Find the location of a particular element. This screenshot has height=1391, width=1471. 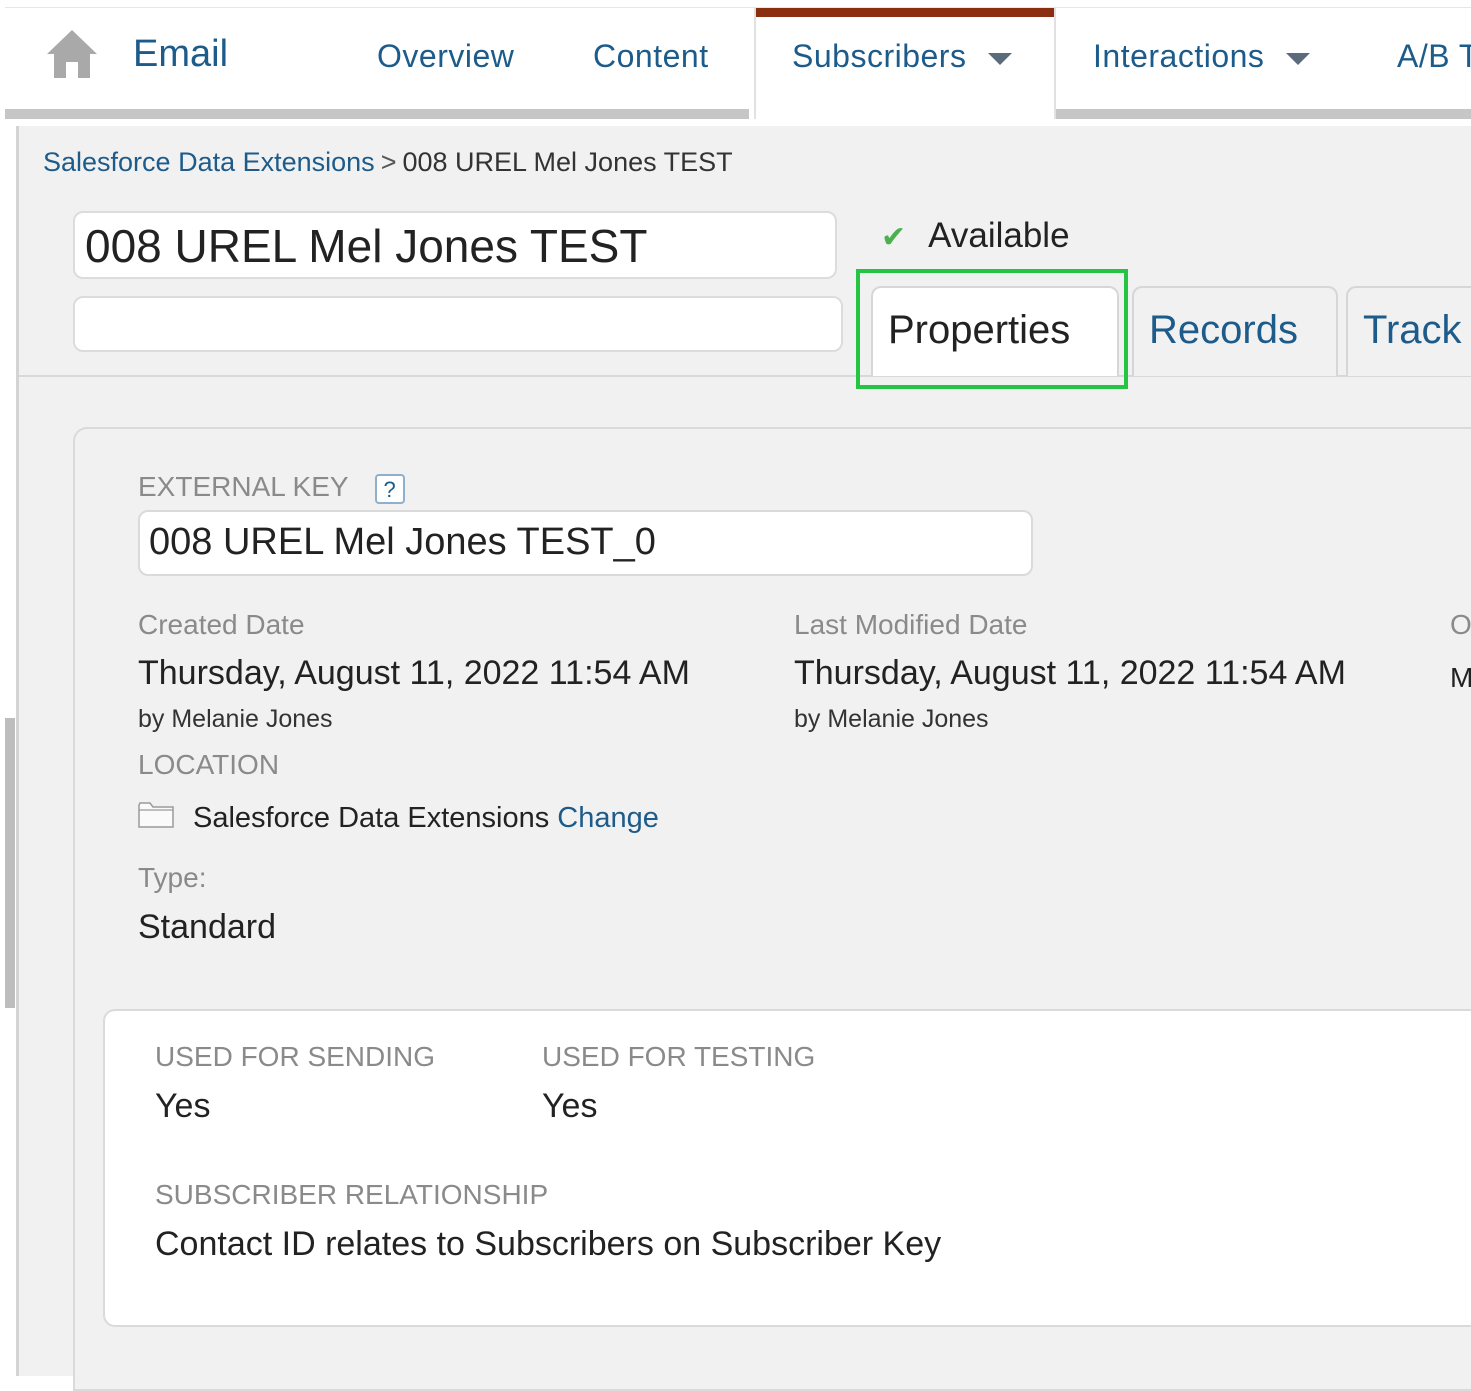

used-for-sending-value: Yes is located at coordinates (183, 1106).